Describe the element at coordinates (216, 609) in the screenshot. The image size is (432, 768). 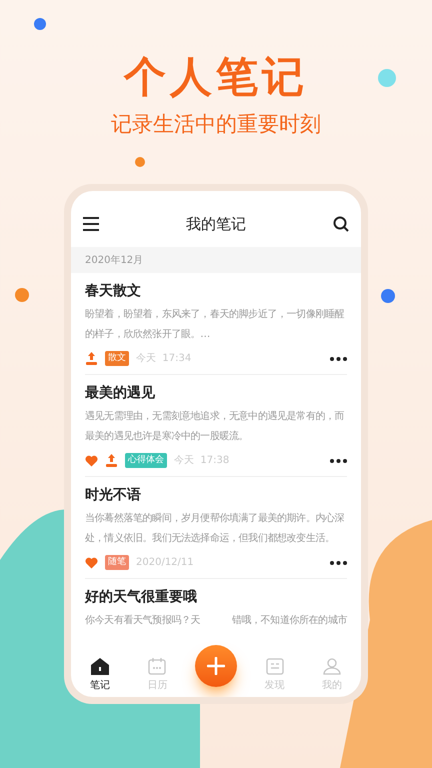
I see `note-item: 好的天气很重要哦 你今天有看天气预报吗？天 错哦，不知道你所在的城市` at that location.